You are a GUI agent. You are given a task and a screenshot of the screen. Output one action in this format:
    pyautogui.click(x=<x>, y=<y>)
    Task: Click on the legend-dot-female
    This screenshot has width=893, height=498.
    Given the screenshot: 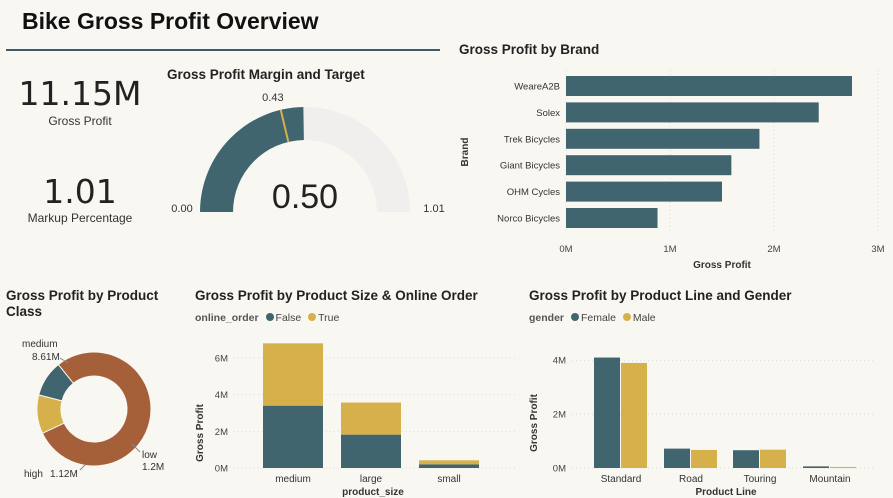 What is the action you would take?
    pyautogui.click(x=574, y=317)
    